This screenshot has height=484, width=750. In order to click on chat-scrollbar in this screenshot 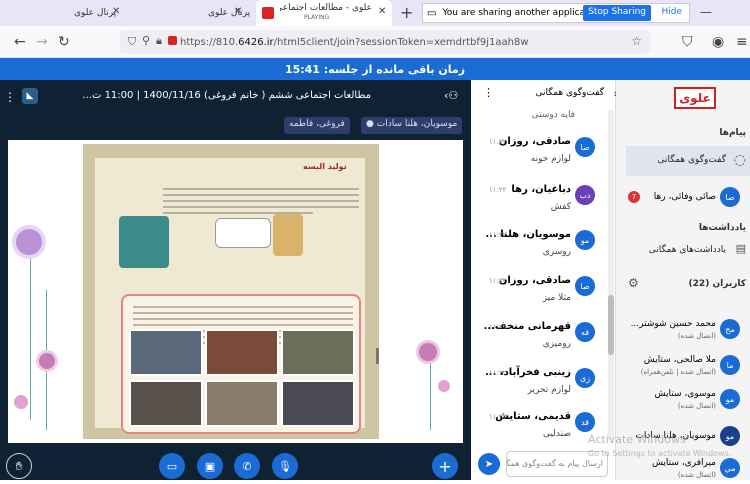, I will do `click(611, 275)`.